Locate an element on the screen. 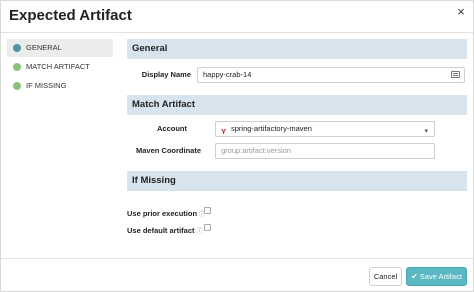  sidebar-item-match-artifact: MATCH ARTIFACT is located at coordinates (60, 67).